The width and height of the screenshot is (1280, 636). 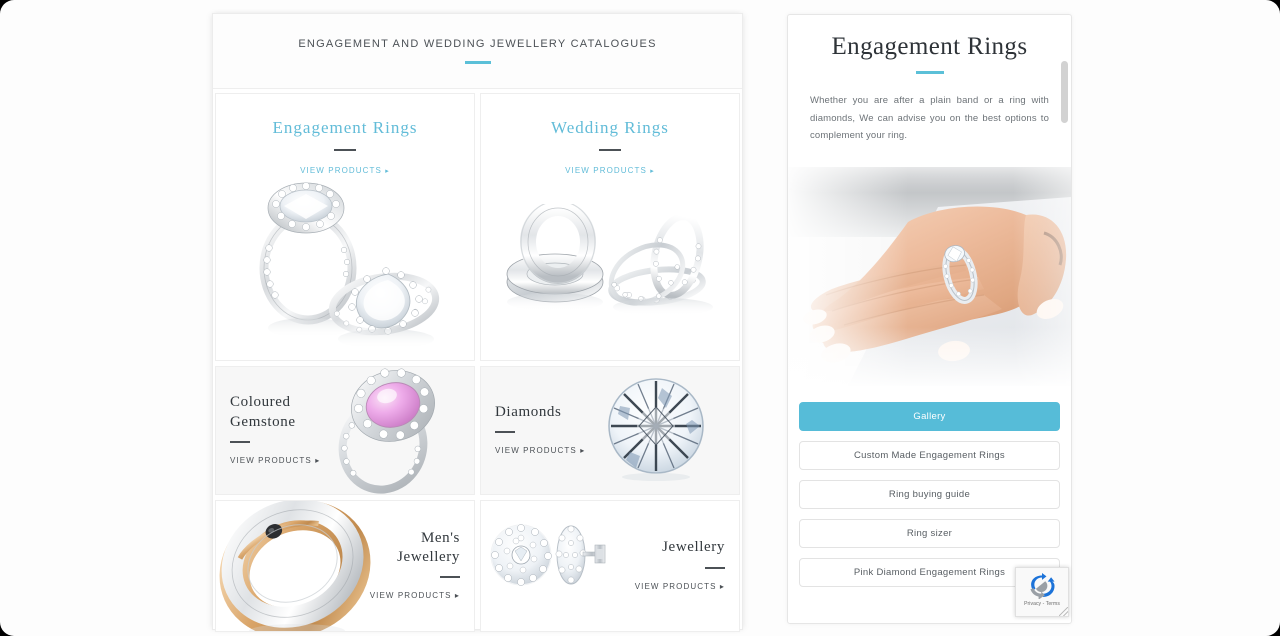 I want to click on cell-text-block: Engagement Rings VIEW PRODUCTS ▸, so click(x=345, y=136).